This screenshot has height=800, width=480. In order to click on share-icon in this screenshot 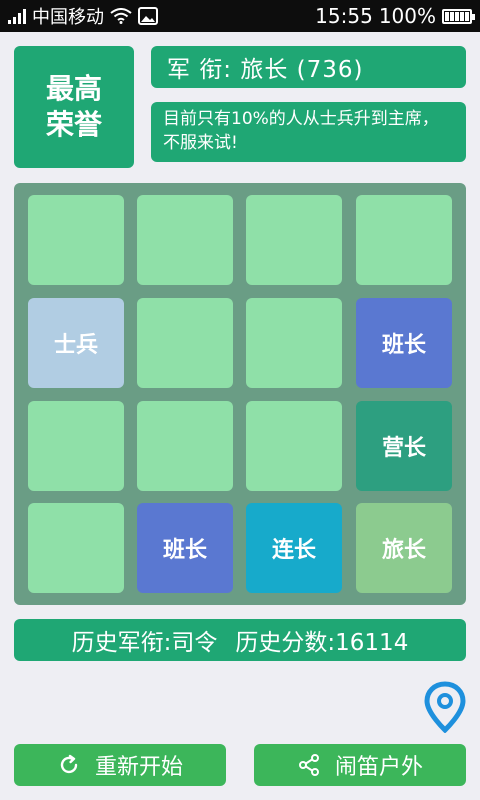, I will do `click(308, 765)`.